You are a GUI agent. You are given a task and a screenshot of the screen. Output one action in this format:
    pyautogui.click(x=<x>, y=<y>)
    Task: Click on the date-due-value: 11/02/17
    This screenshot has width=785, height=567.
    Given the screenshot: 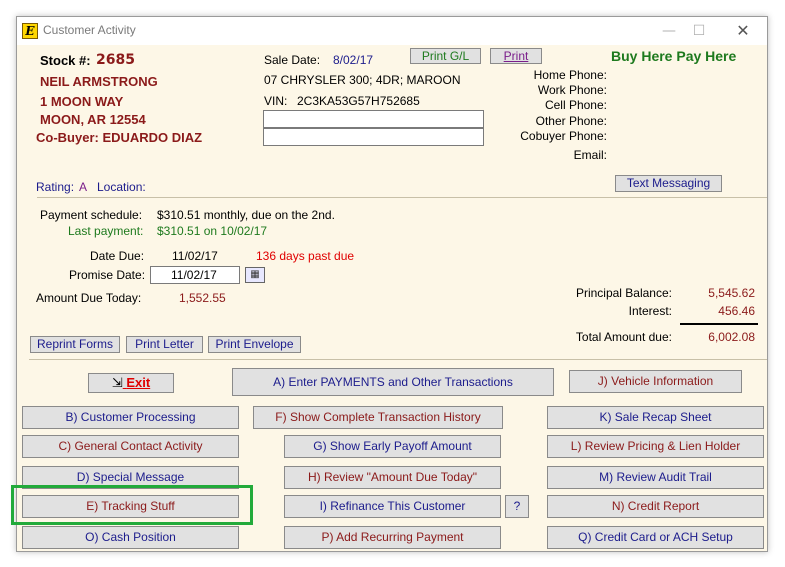 What is the action you would take?
    pyautogui.click(x=195, y=256)
    